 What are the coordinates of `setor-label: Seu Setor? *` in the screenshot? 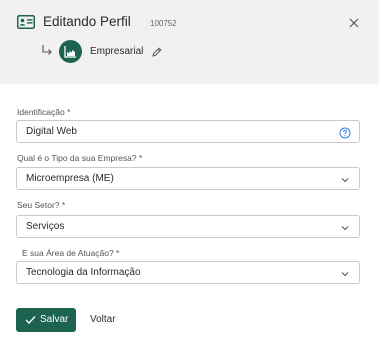 It's located at (41, 205).